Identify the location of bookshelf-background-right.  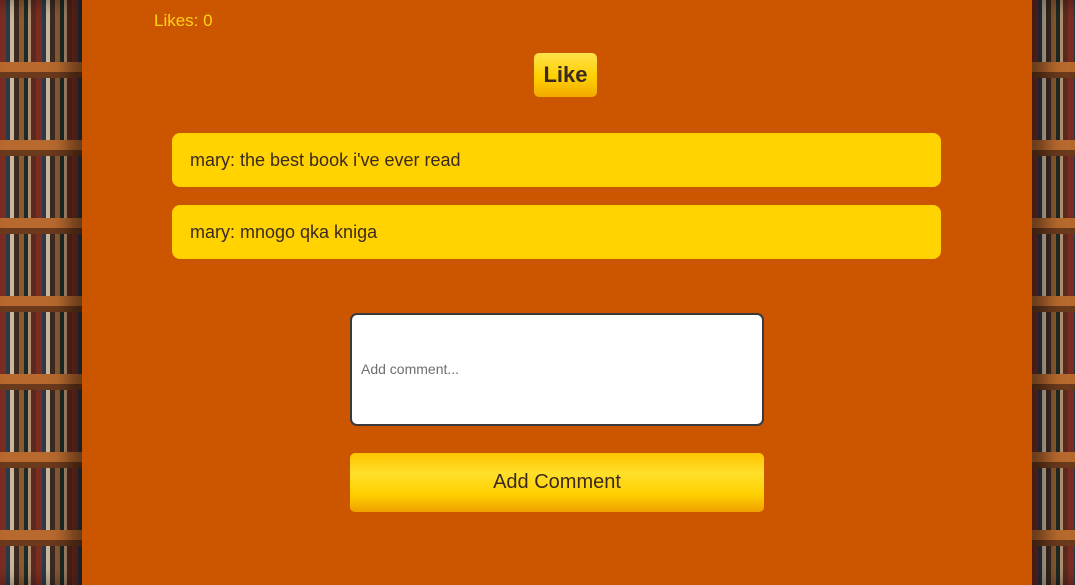
(1053, 292).